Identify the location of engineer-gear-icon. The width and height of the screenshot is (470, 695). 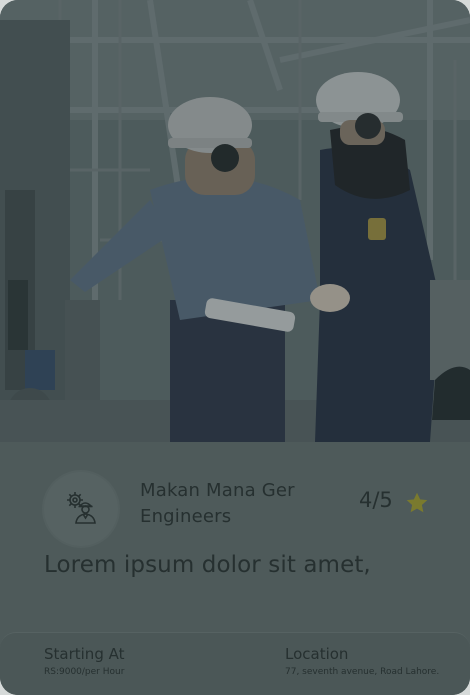
(81, 509).